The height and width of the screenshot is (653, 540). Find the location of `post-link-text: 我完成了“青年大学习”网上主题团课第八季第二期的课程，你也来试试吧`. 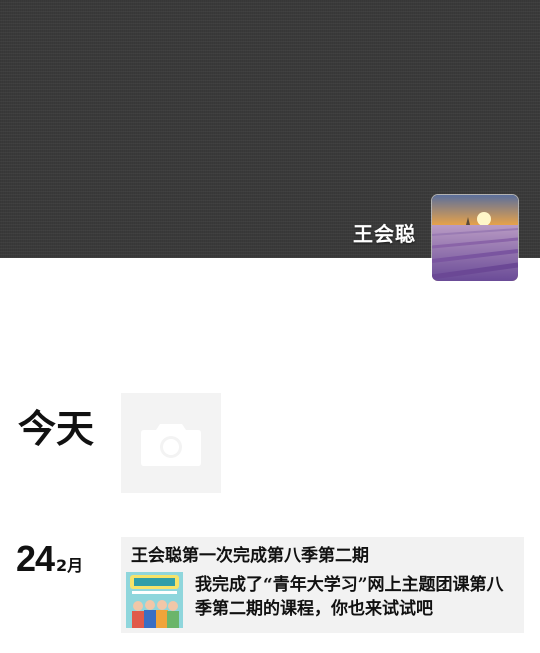

post-link-text: 我完成了“青年大学习”网上主题团课第八季第二期的课程，你也来试试吧 is located at coordinates (355, 597).